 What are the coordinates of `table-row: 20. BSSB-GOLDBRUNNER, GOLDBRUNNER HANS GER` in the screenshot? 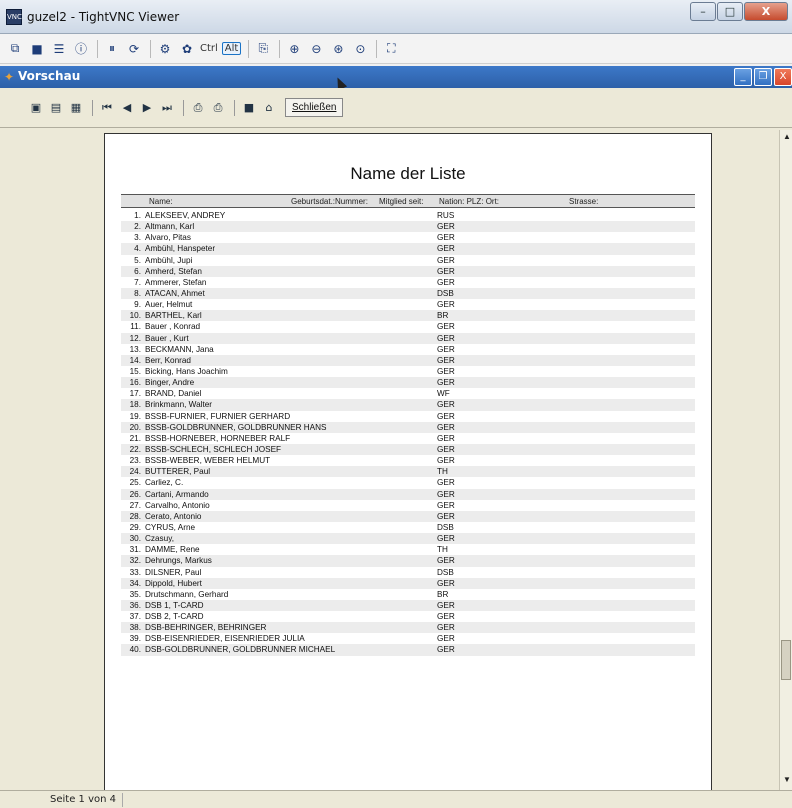 It's located at (408, 427).